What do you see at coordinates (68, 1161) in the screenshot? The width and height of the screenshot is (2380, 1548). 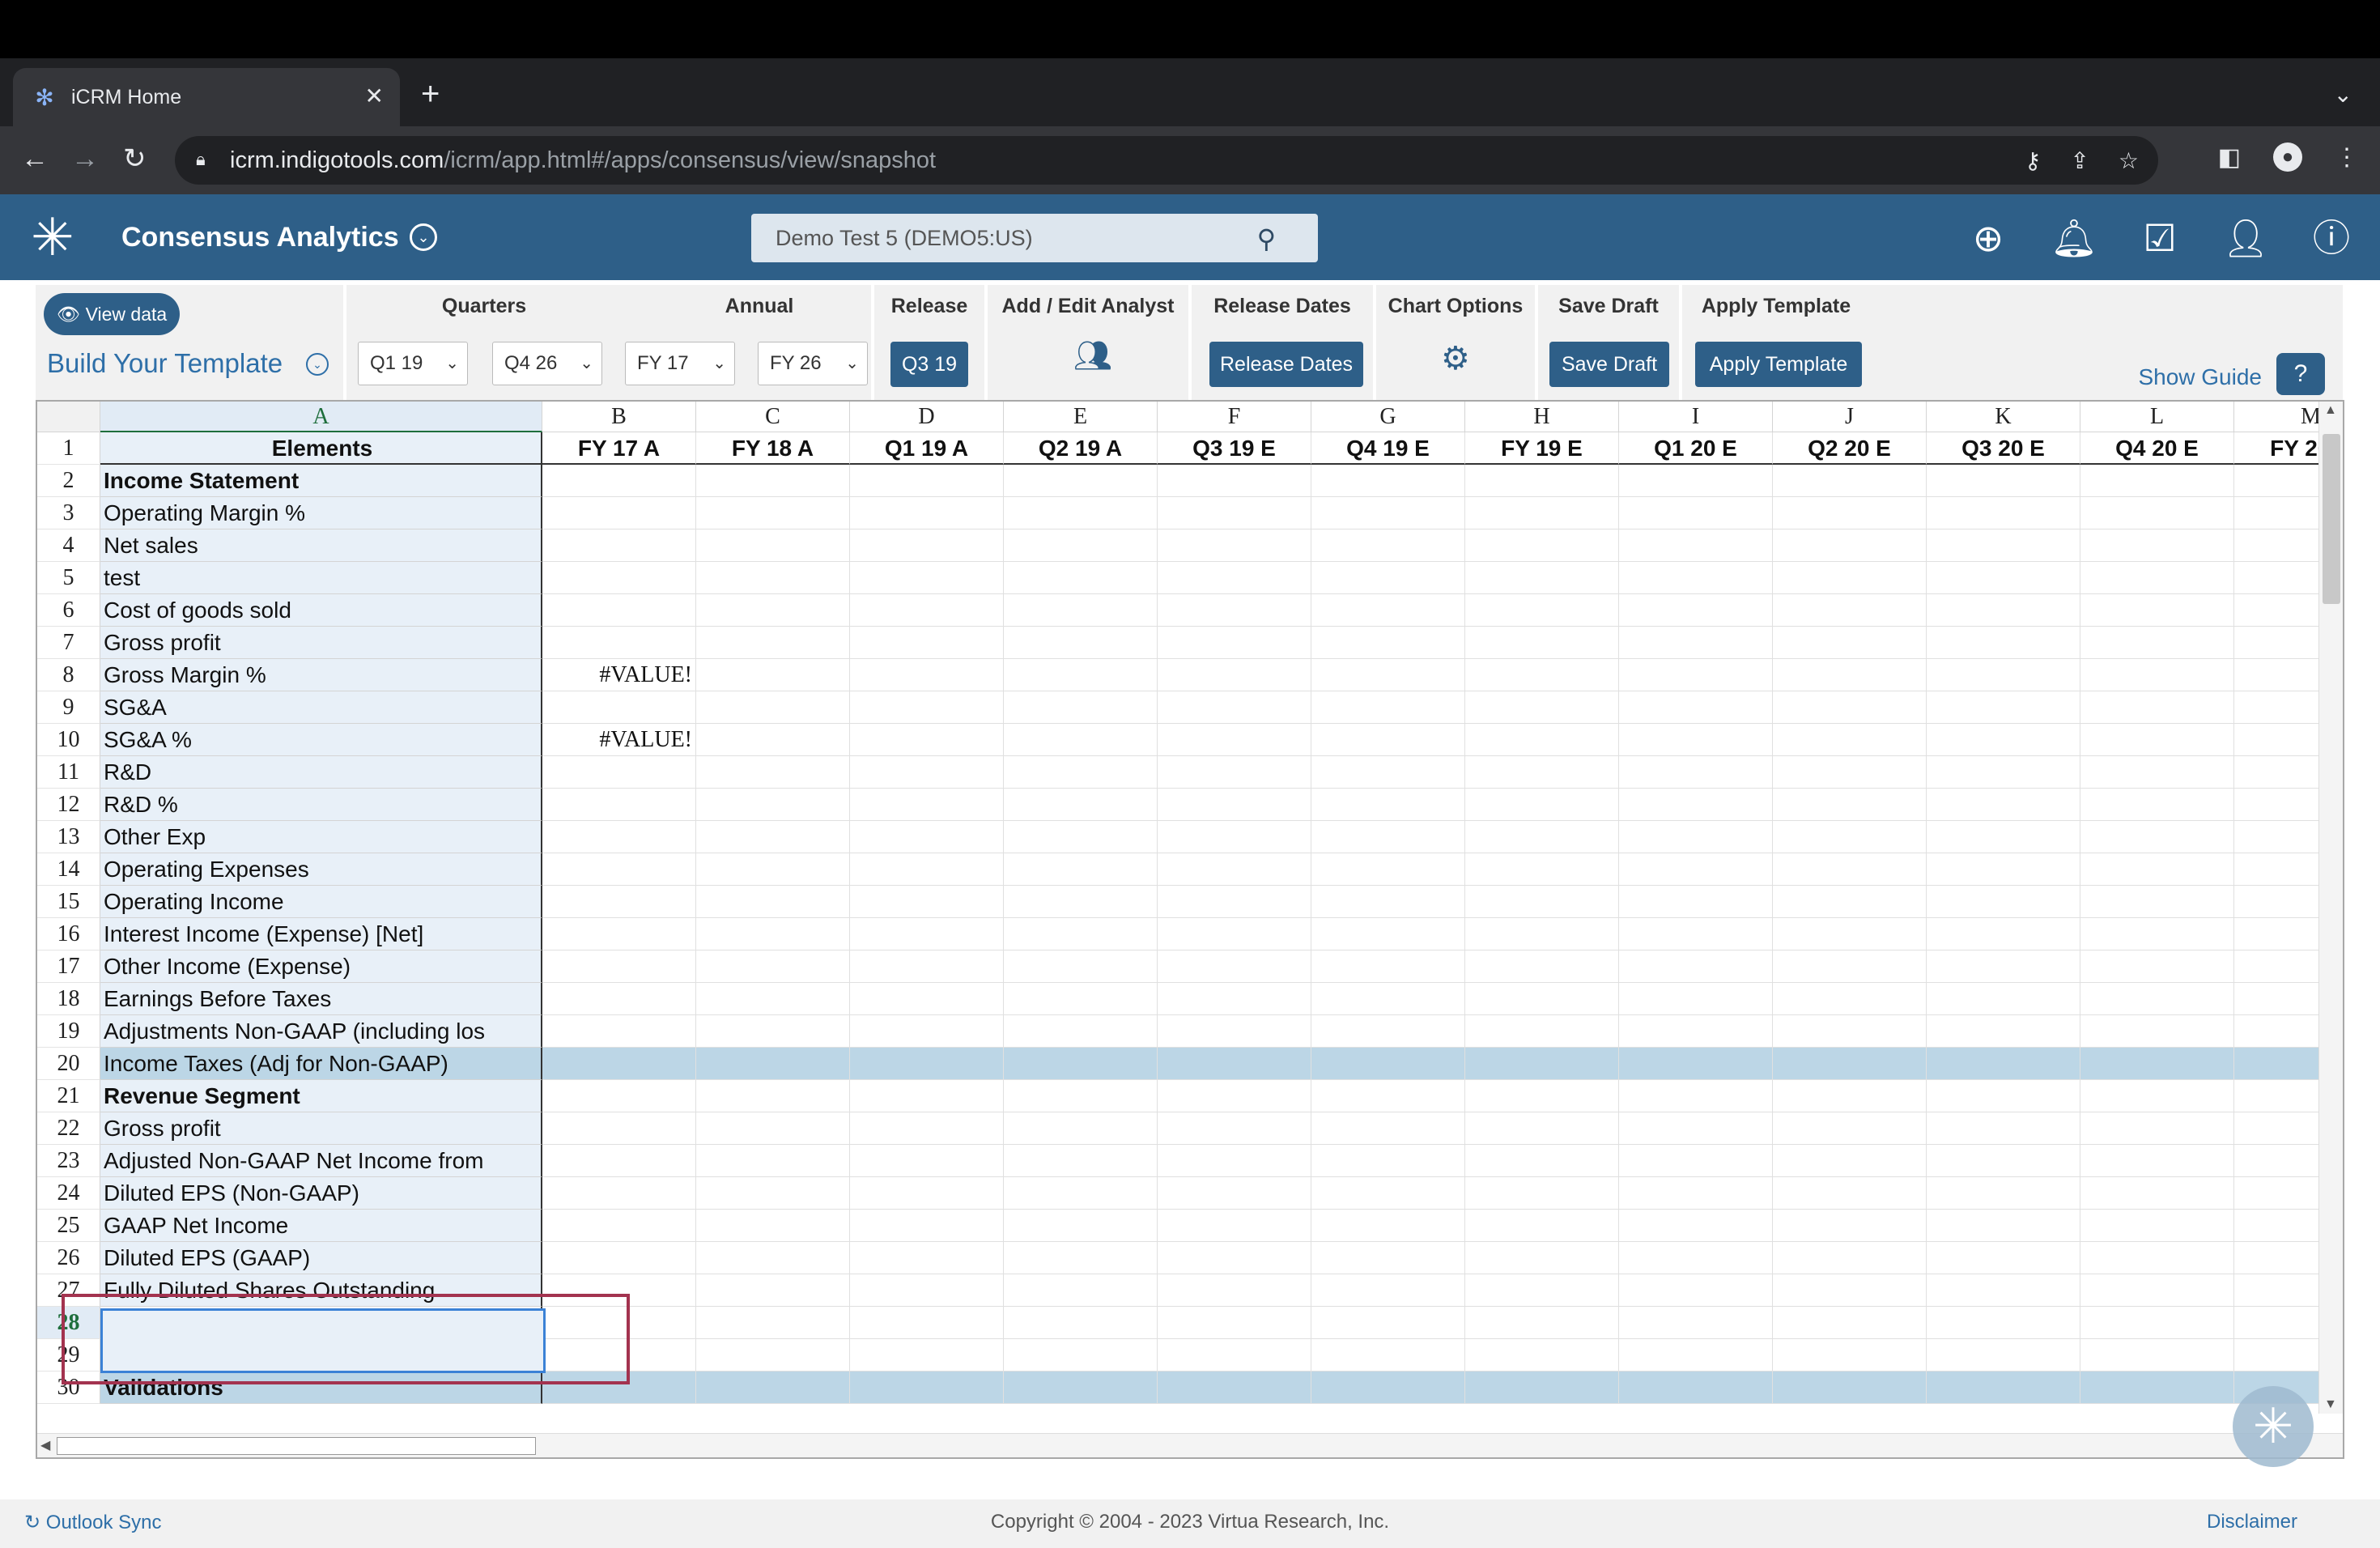 I see `row-header: 23` at bounding box center [68, 1161].